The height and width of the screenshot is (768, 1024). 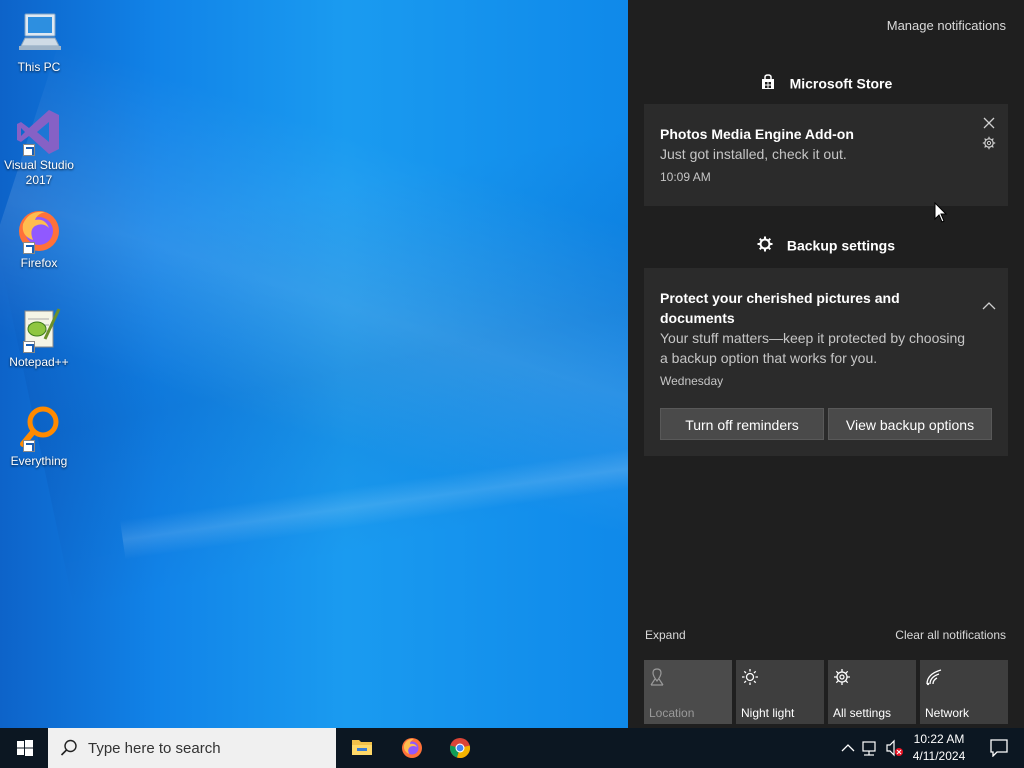 I want to click on taskbar-firefox, so click(x=412, y=748).